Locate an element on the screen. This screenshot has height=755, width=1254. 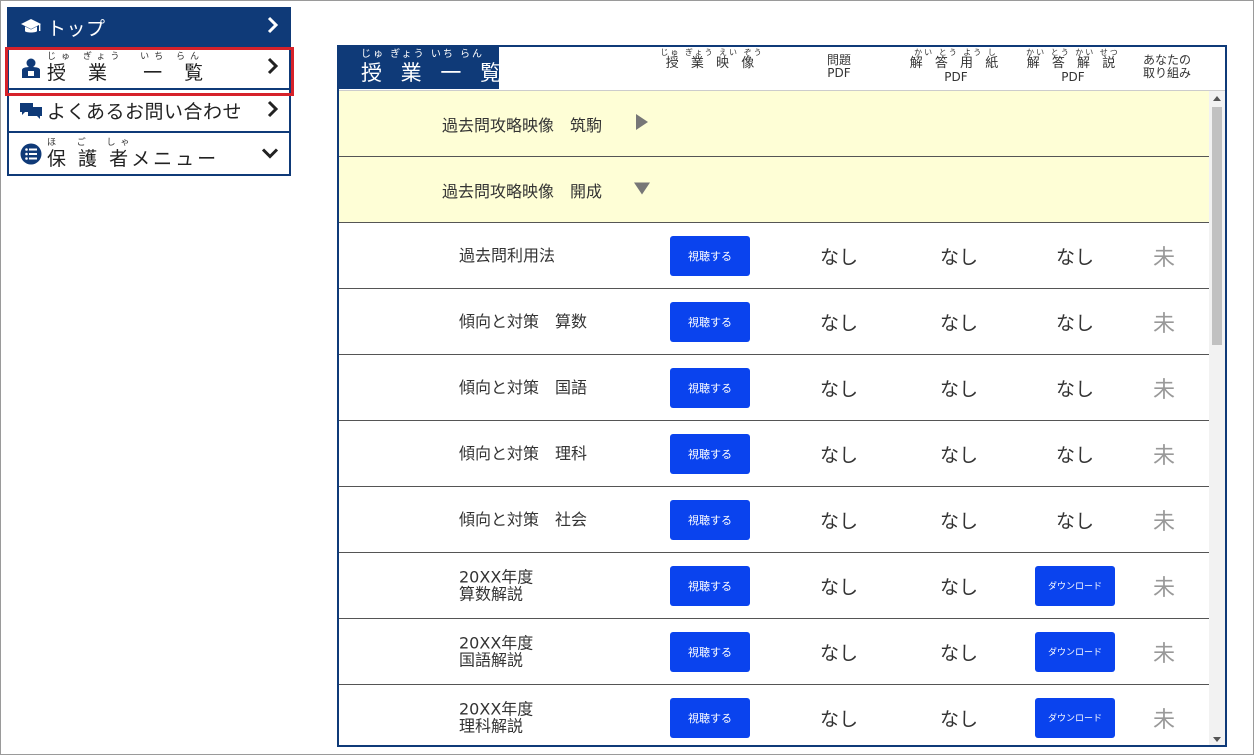
graduation-cap-icon is located at coordinates (31, 27).